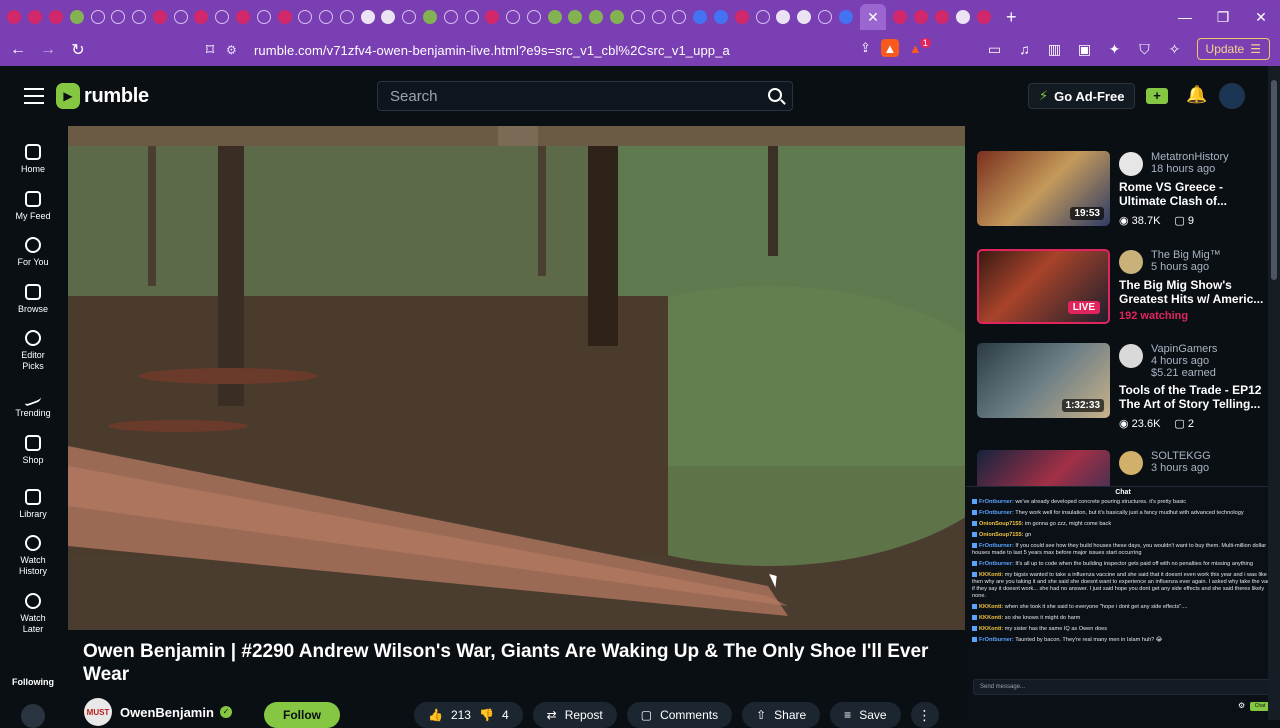 This screenshot has height=728, width=1280. I want to click on sidebar-item-watch-later: Watch Later, so click(33, 614).